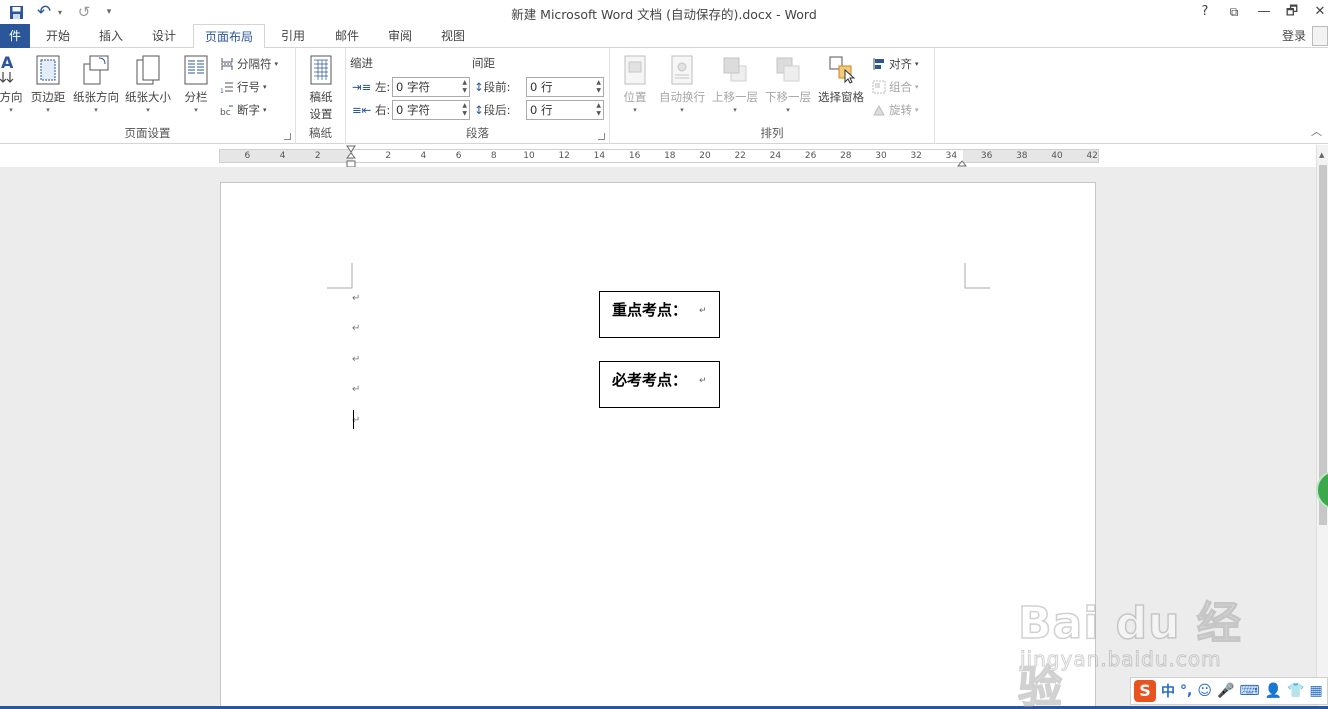  Describe the element at coordinates (895, 87) in the screenshot. I see `group-objects-button: 组合 ▾` at that location.